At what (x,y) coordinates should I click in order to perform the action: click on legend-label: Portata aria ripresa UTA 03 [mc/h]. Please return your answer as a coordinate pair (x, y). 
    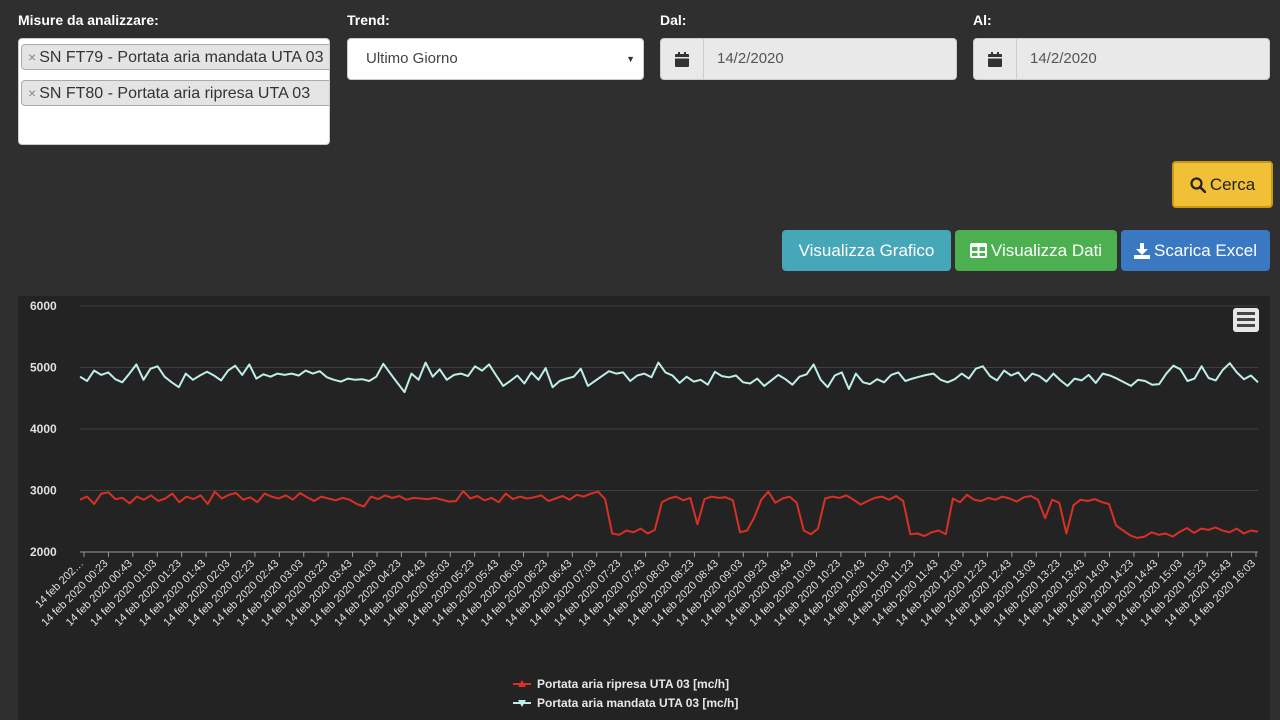
    Looking at the image, I should click on (633, 684).